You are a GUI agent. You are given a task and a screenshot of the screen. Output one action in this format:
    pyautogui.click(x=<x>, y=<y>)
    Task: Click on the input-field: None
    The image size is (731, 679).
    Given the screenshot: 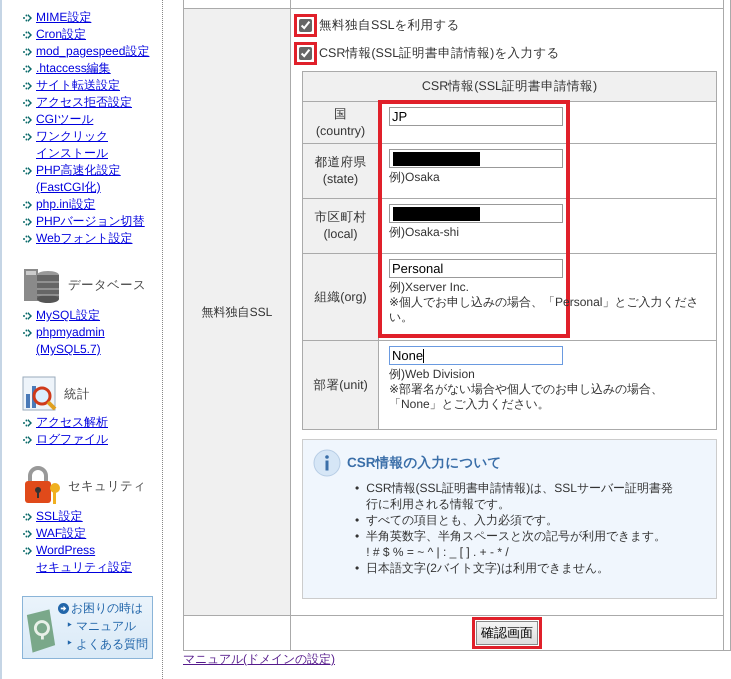 What is the action you would take?
    pyautogui.click(x=476, y=355)
    